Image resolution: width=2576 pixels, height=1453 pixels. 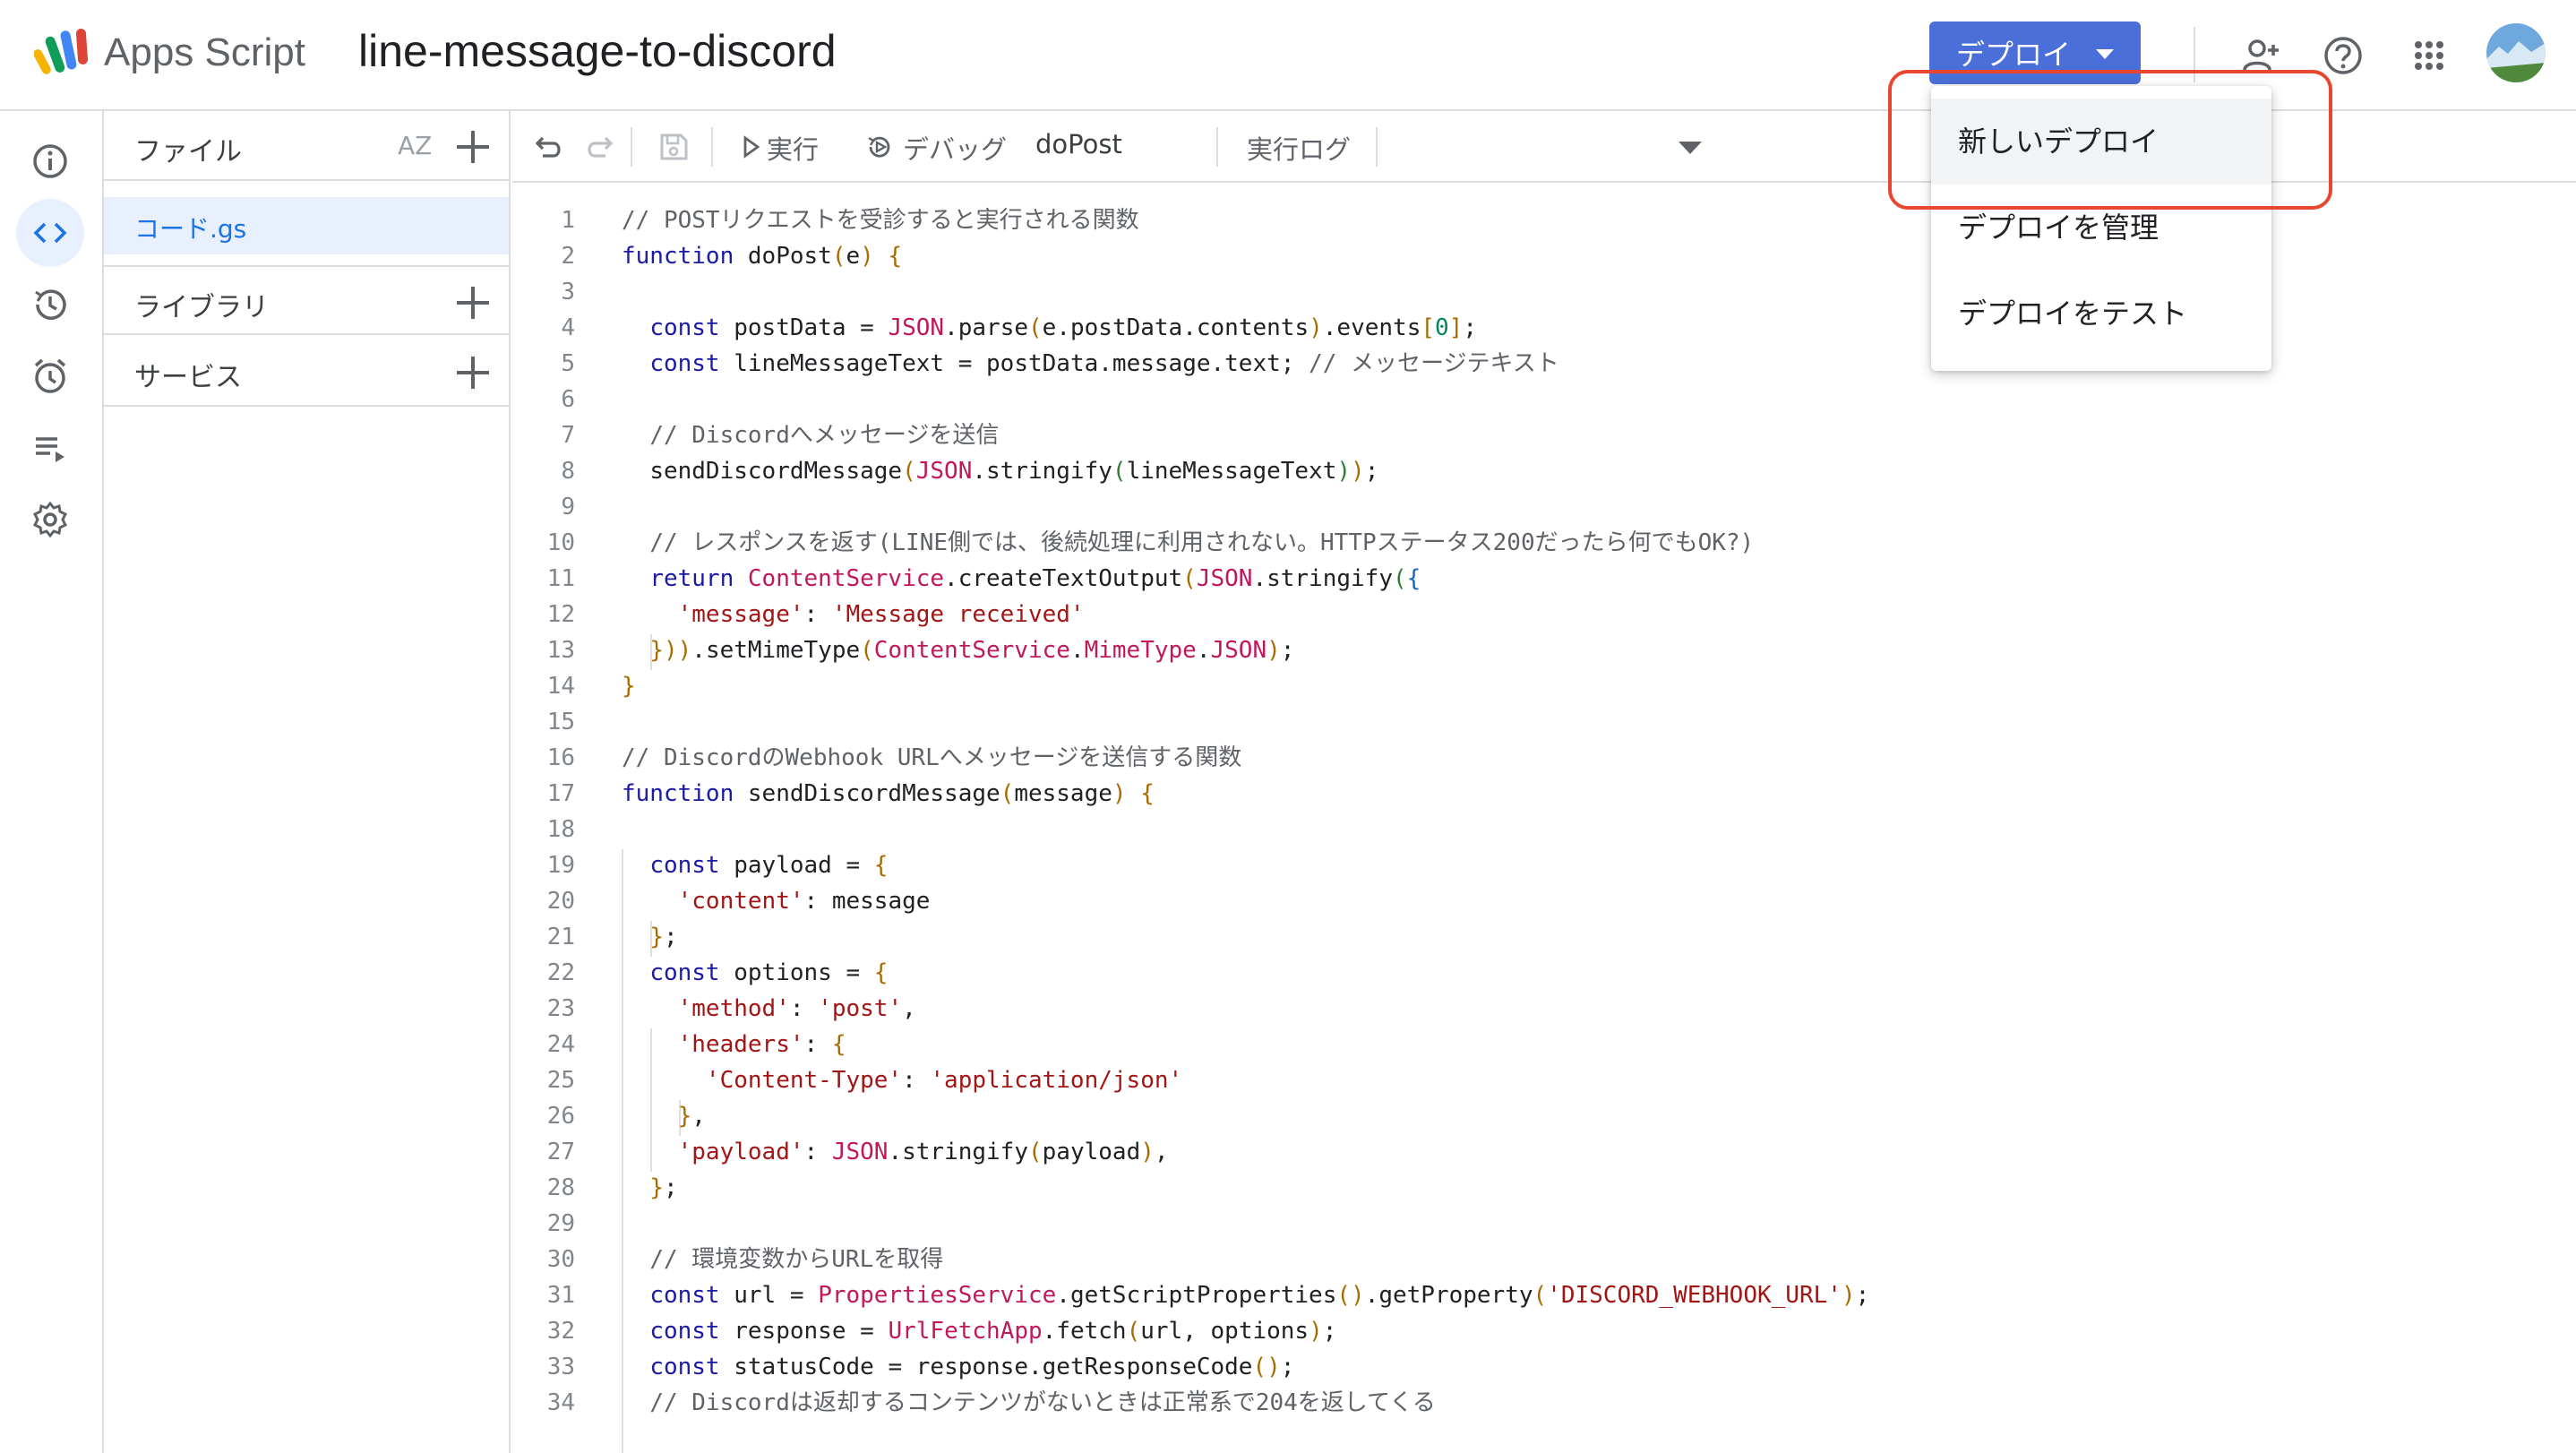 What do you see at coordinates (1690, 148) in the screenshot?
I see `dropdown-arrow-icon` at bounding box center [1690, 148].